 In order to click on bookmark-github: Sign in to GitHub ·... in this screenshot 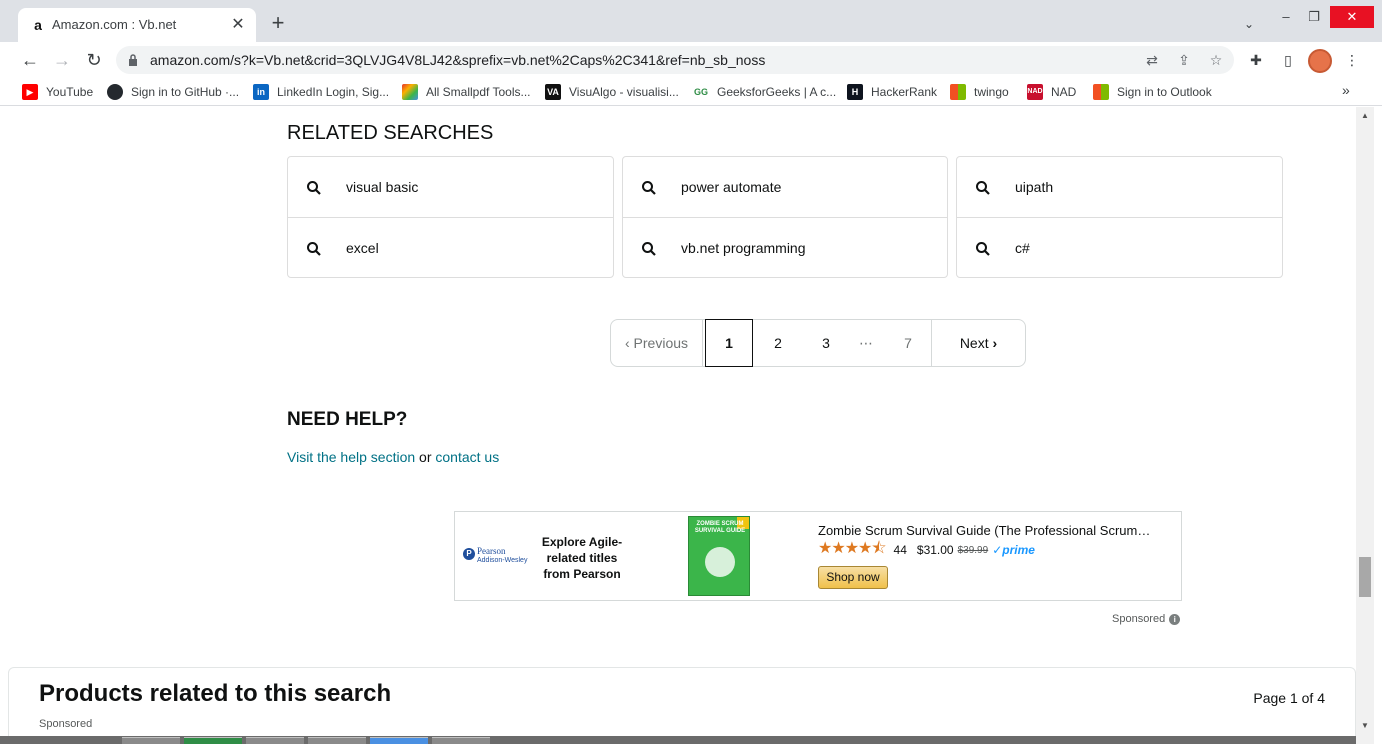, I will do `click(173, 92)`.